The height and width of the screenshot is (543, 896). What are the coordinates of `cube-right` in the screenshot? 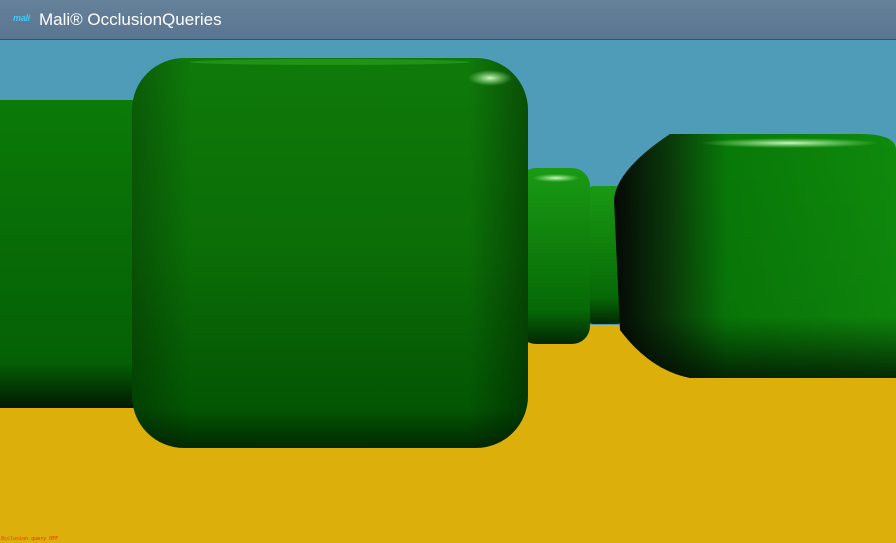 It's located at (755, 256).